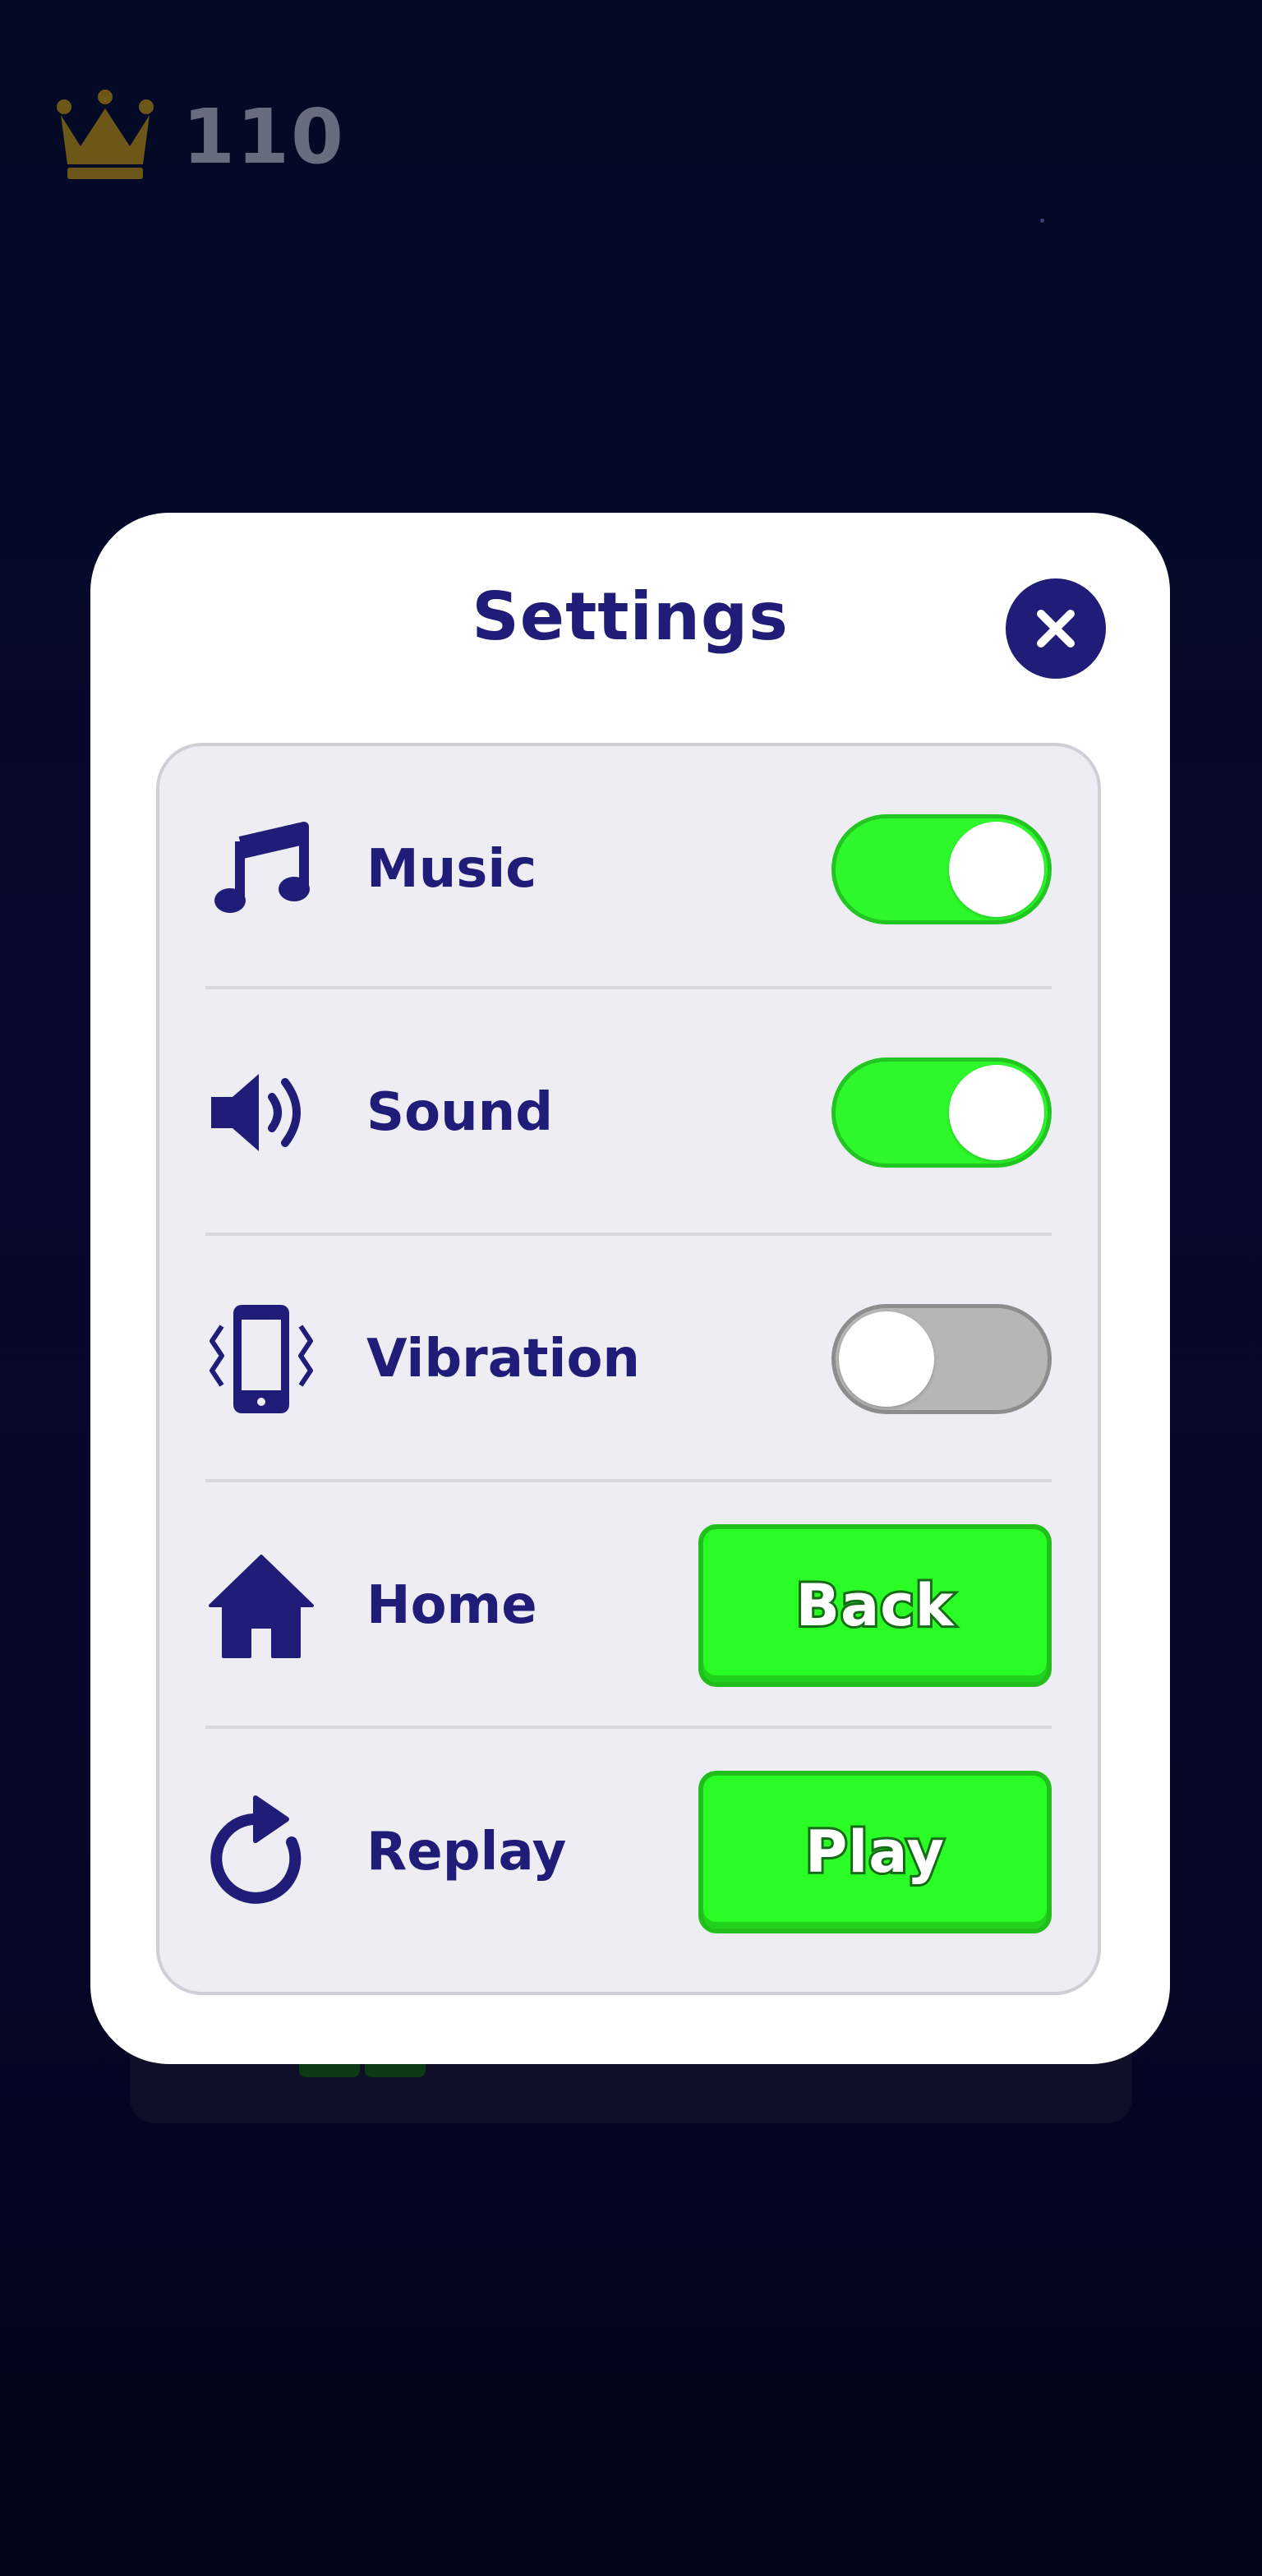 This screenshot has width=1262, height=2576. I want to click on score-value: 110, so click(264, 136).